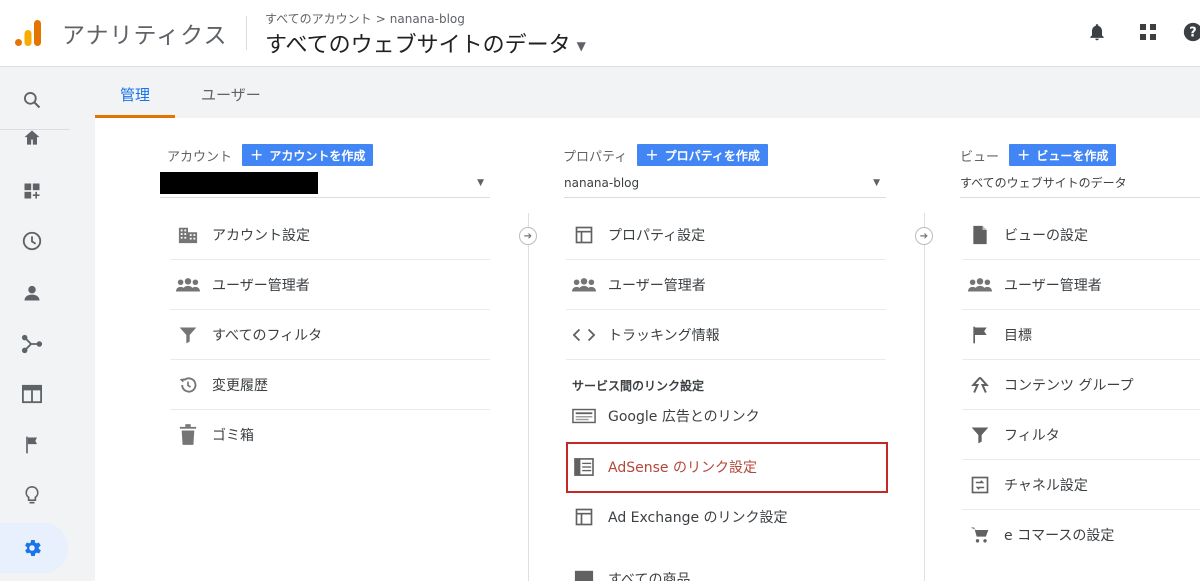 The width and height of the screenshot is (1200, 581). What do you see at coordinates (726, 416) in the screenshot?
I see `menu-google-ads-link: Google 広告とのリンク` at bounding box center [726, 416].